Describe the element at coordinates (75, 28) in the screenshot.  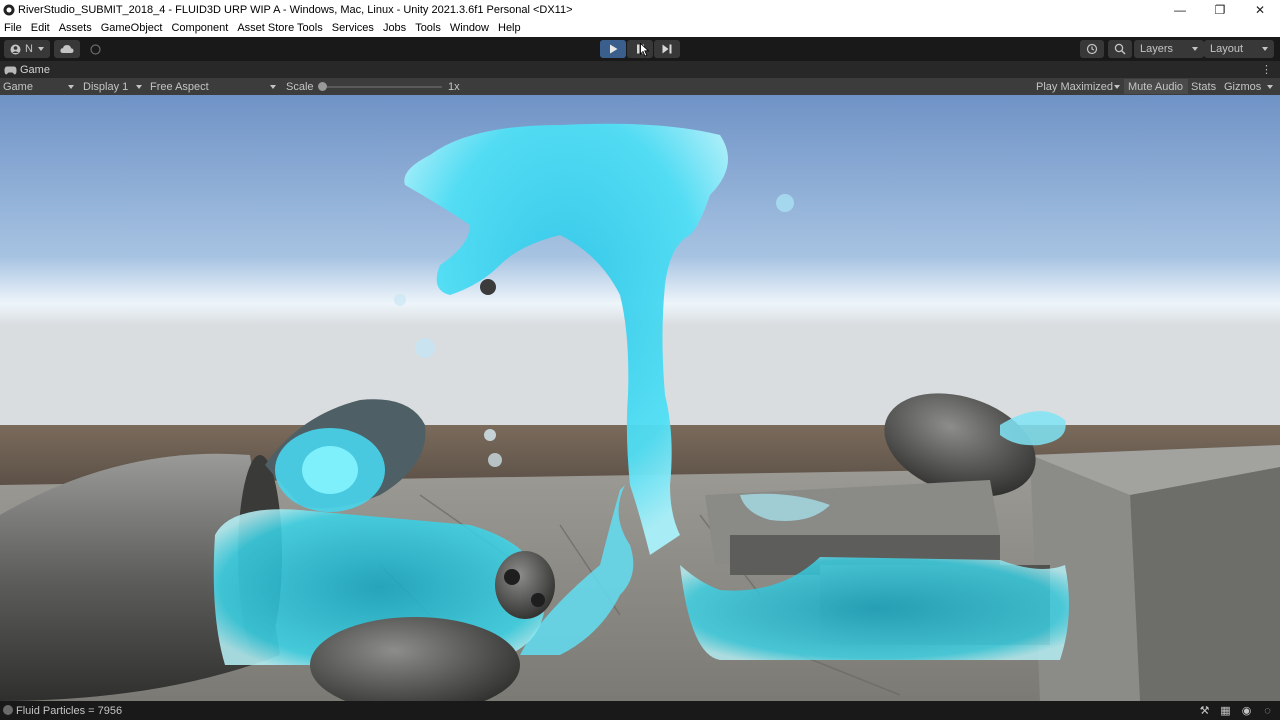
I see `menu-assets: Assets` at that location.